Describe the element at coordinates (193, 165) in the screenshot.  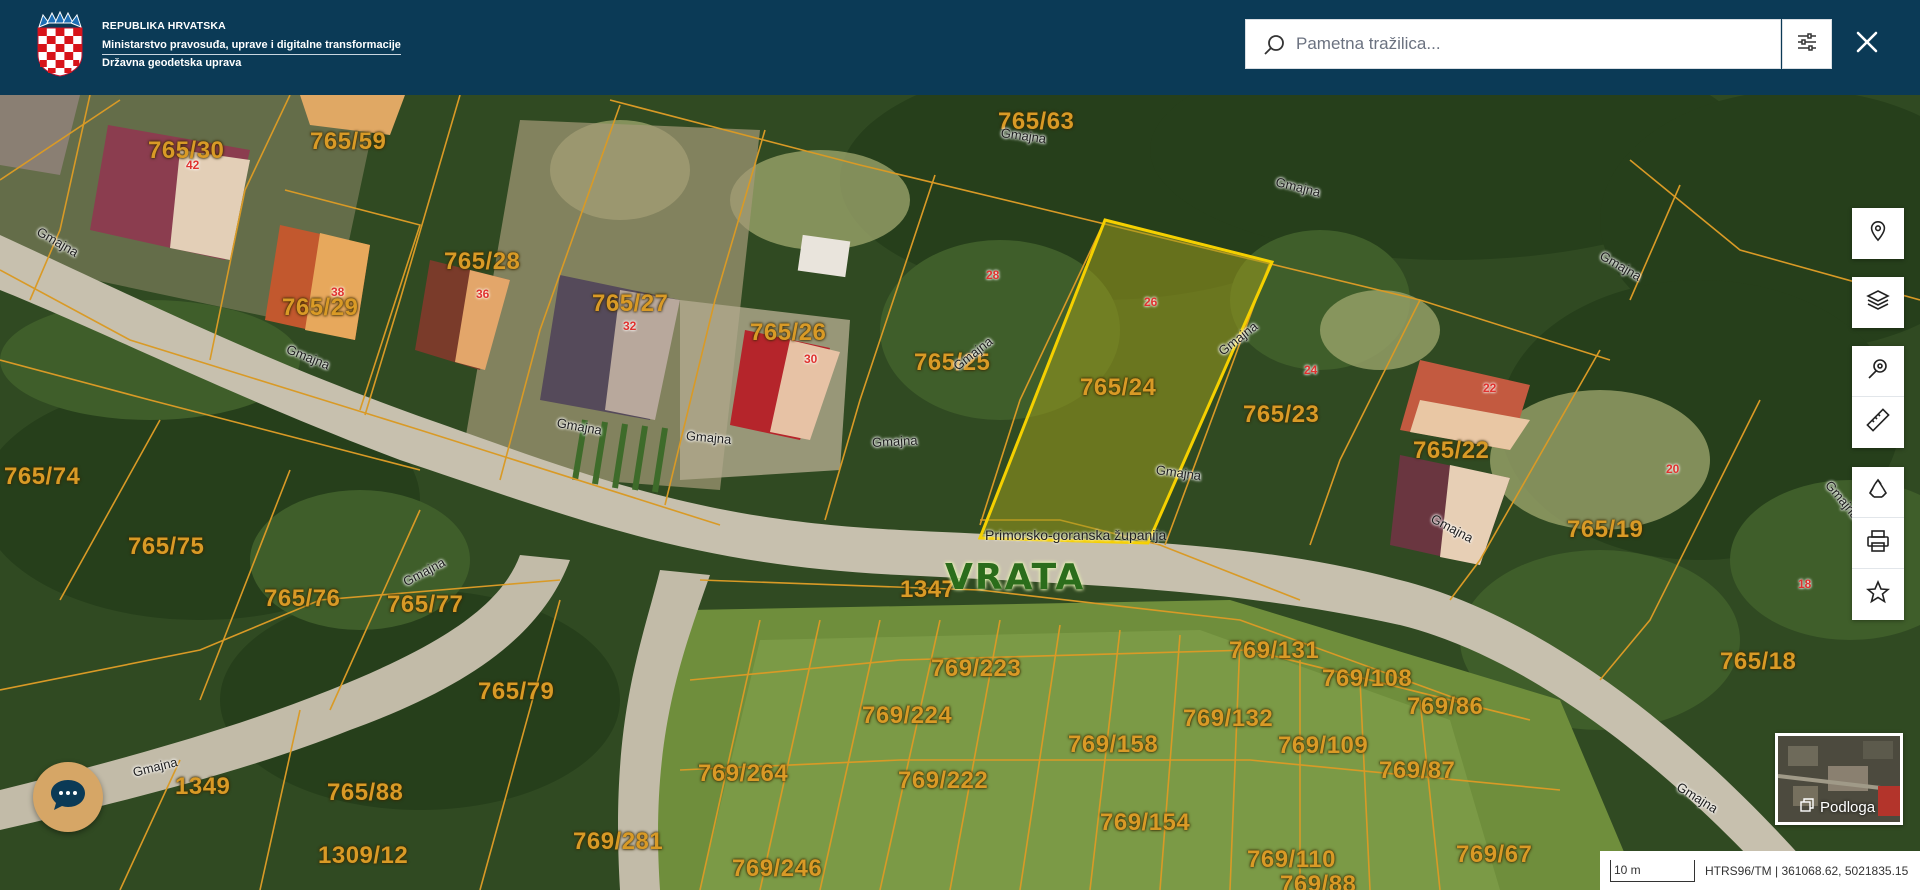
I see `house-number: 42` at that location.